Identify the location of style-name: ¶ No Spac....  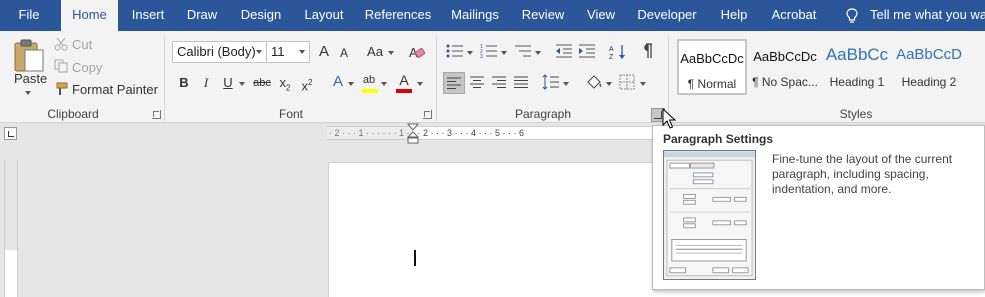
(785, 82).